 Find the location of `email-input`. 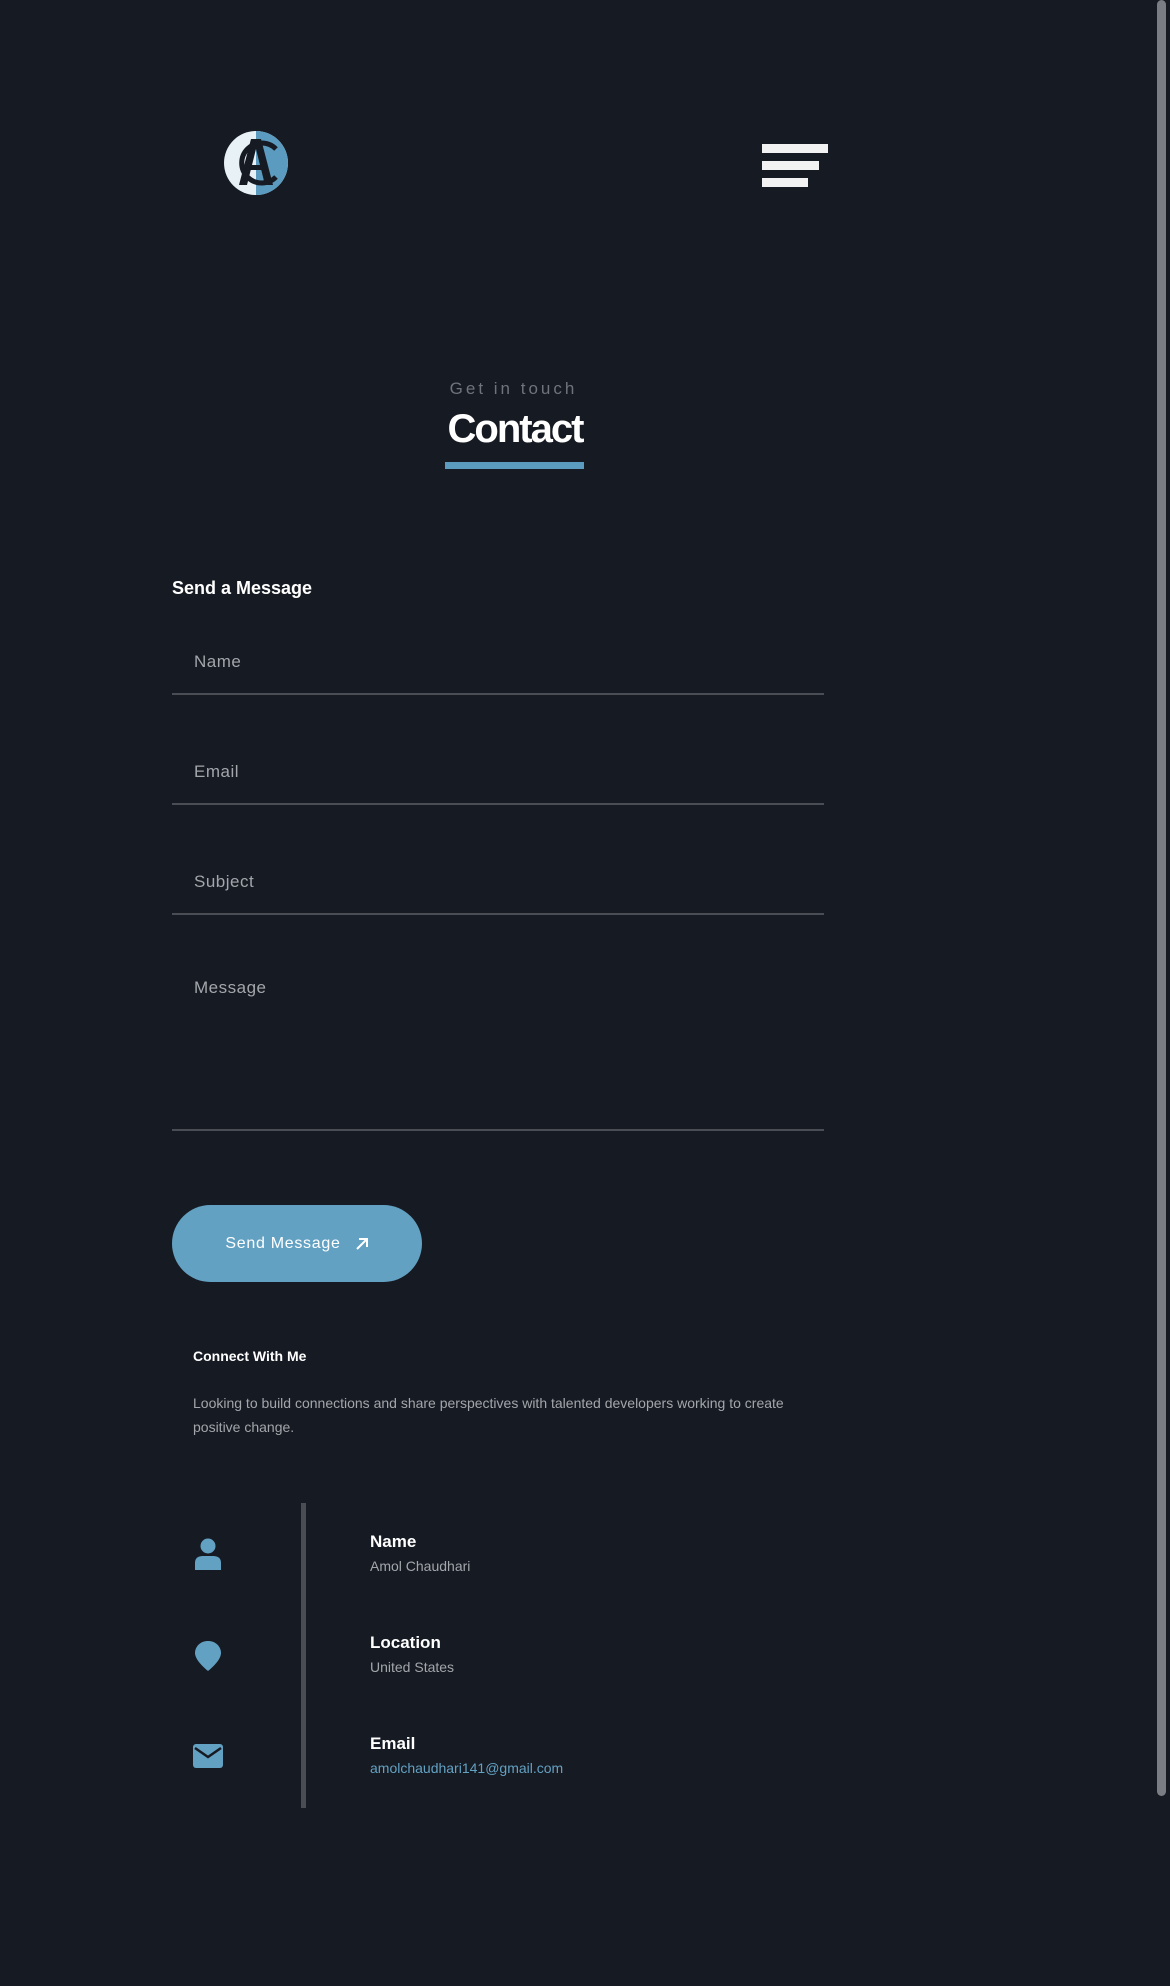

email-input is located at coordinates (498, 772).